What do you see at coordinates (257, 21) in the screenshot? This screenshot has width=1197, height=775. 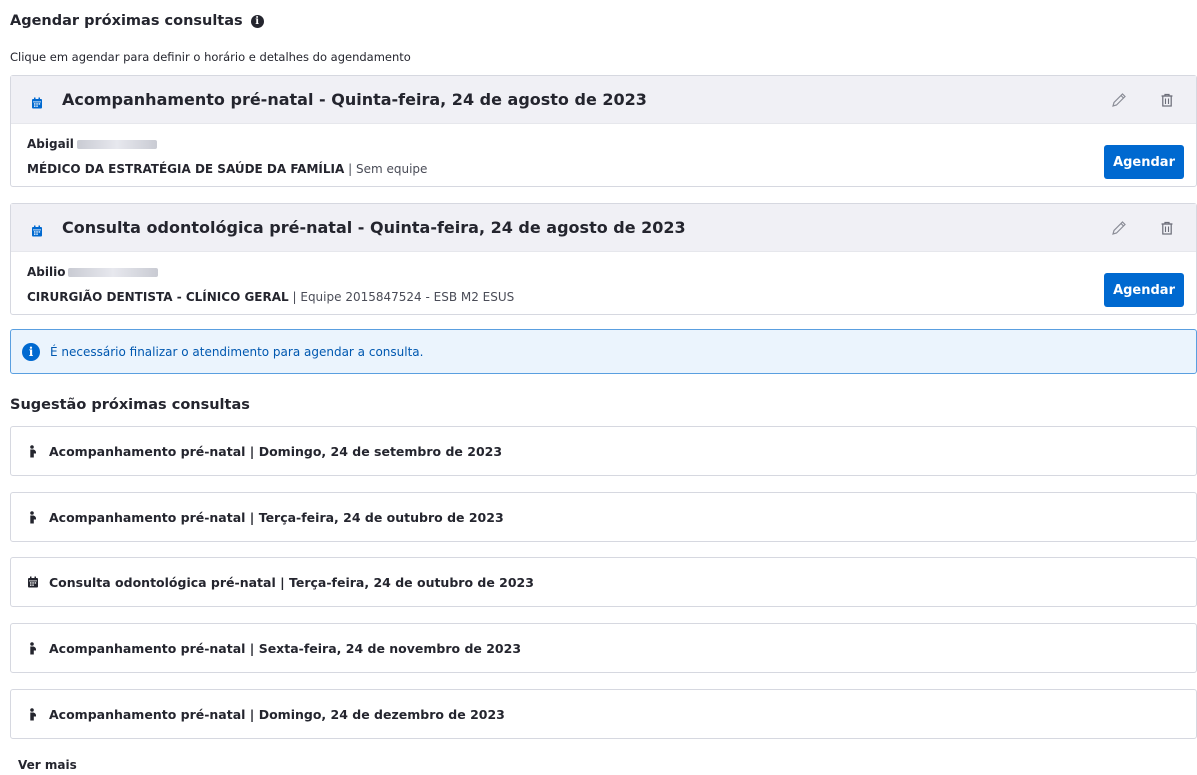 I see `info-icon: i` at bounding box center [257, 21].